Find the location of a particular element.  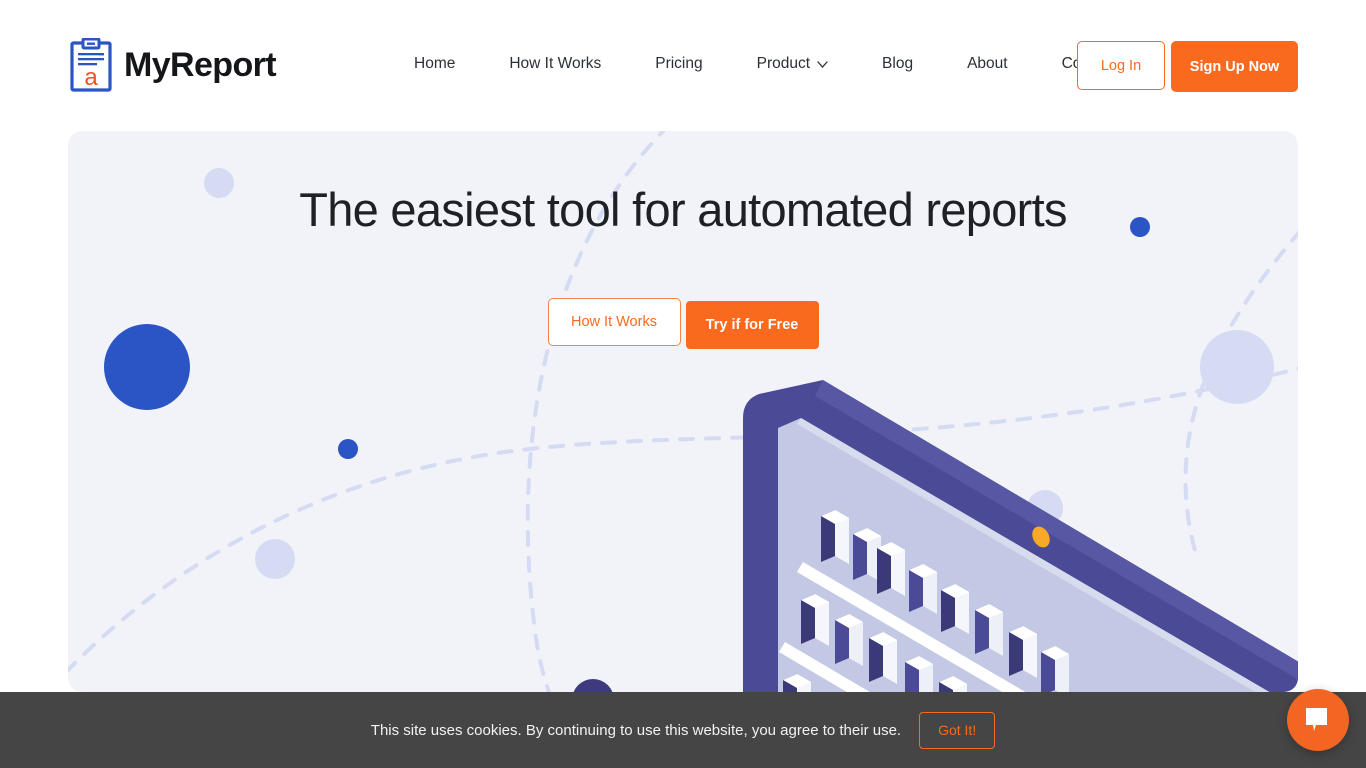

nav-item-home: Home is located at coordinates (443, 64).